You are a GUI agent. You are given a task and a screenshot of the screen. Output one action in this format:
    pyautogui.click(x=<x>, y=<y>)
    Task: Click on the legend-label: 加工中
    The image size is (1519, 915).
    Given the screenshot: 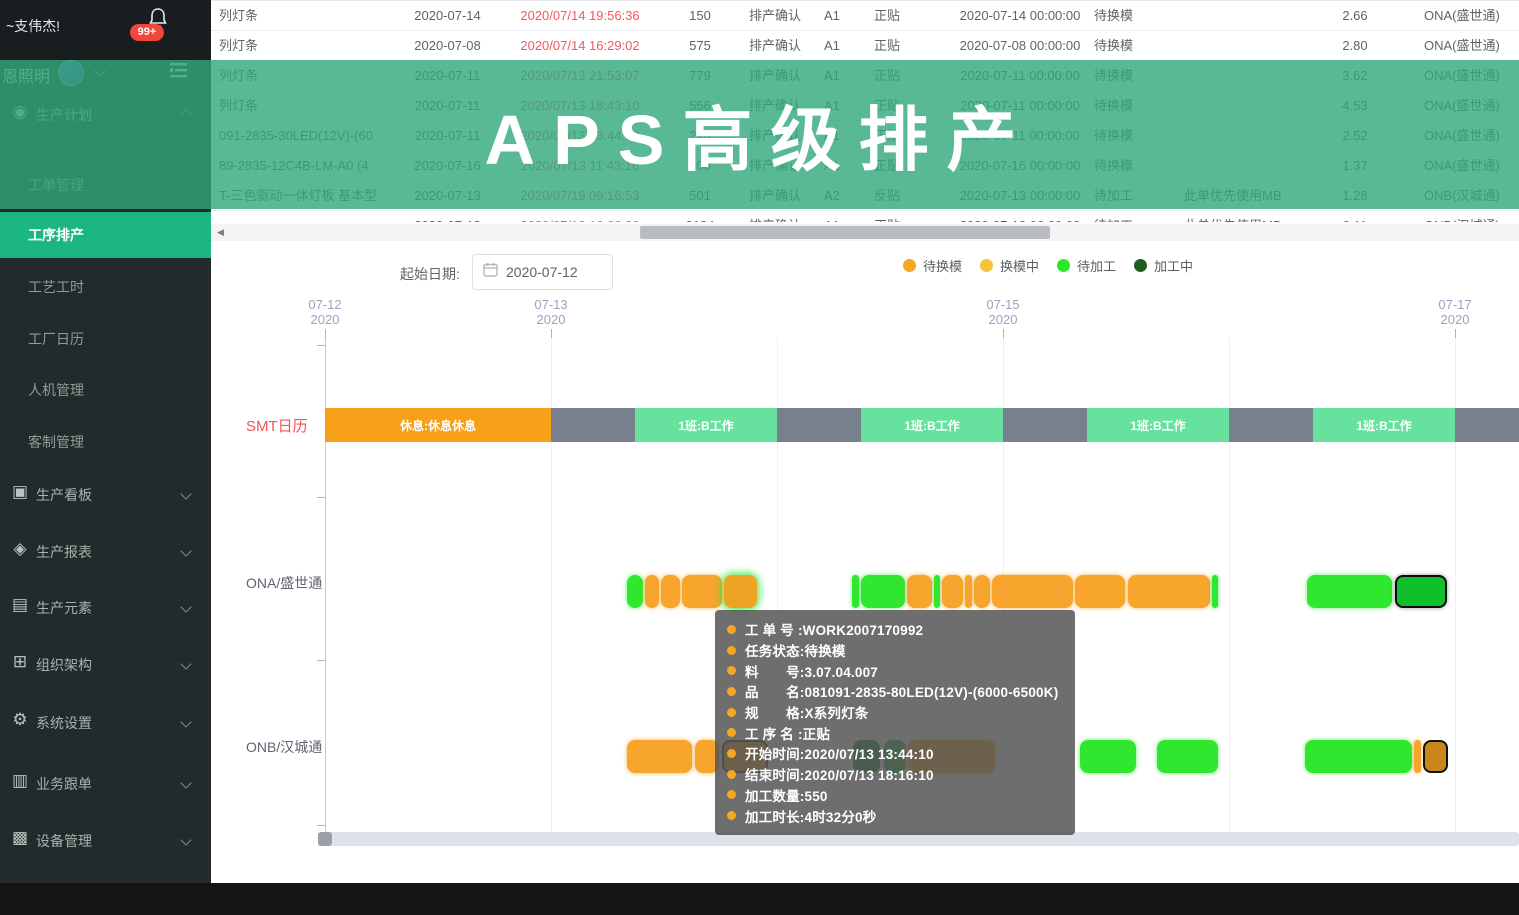 What is the action you would take?
    pyautogui.click(x=1174, y=266)
    